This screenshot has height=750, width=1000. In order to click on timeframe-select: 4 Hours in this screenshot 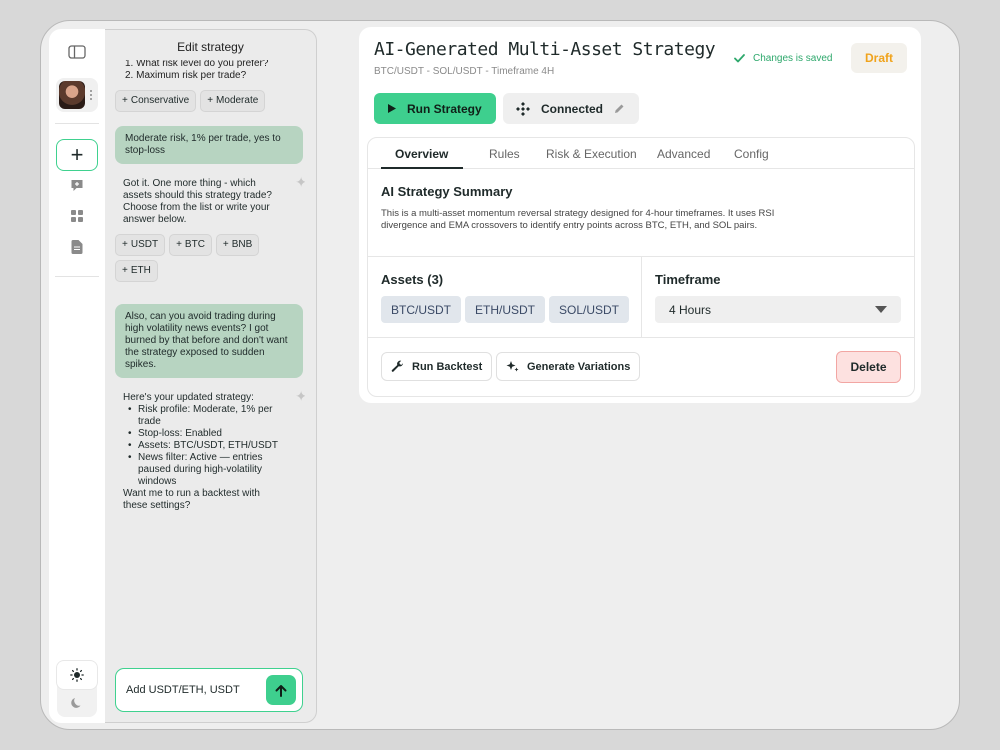, I will do `click(778, 309)`.